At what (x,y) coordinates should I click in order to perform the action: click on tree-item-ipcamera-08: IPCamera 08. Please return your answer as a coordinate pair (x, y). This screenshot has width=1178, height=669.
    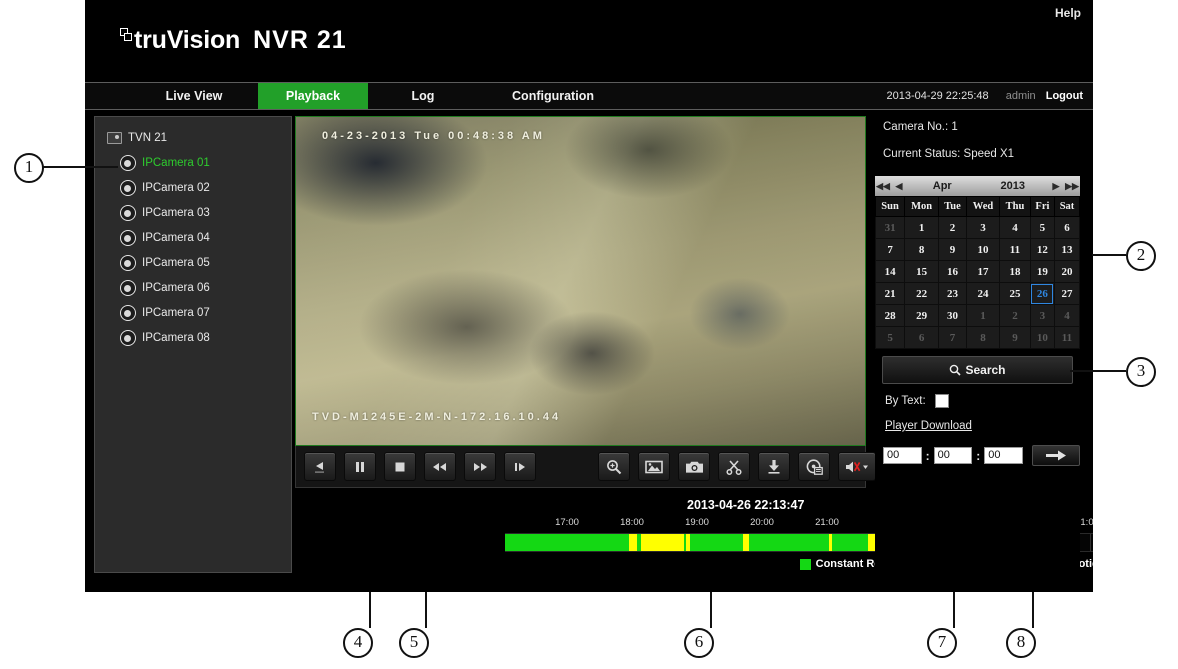
    Looking at the image, I should click on (197, 337).